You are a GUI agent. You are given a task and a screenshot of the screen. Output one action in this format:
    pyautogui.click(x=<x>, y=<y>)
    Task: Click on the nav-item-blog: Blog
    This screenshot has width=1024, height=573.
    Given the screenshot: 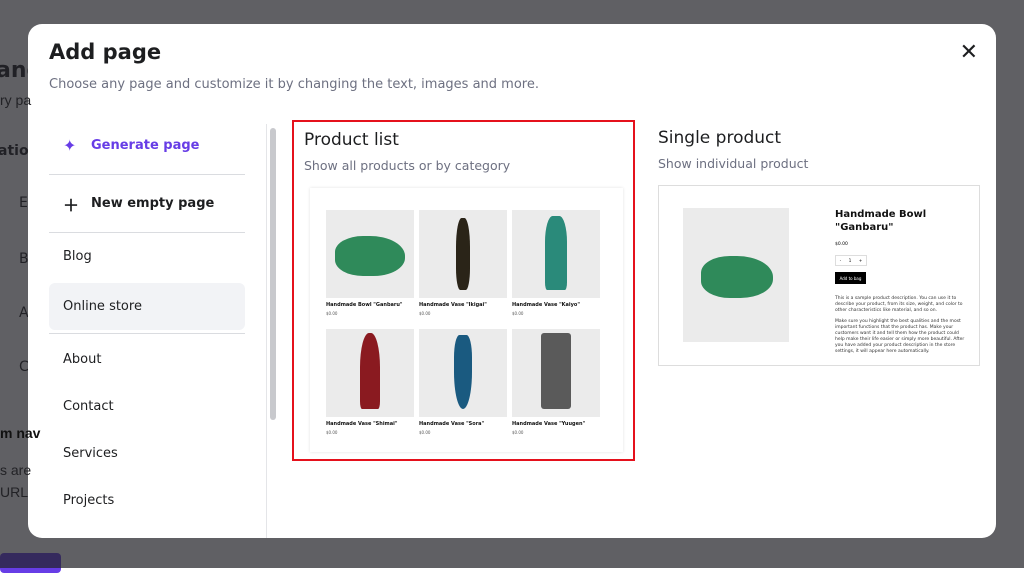 What is the action you would take?
    pyautogui.click(x=147, y=256)
    